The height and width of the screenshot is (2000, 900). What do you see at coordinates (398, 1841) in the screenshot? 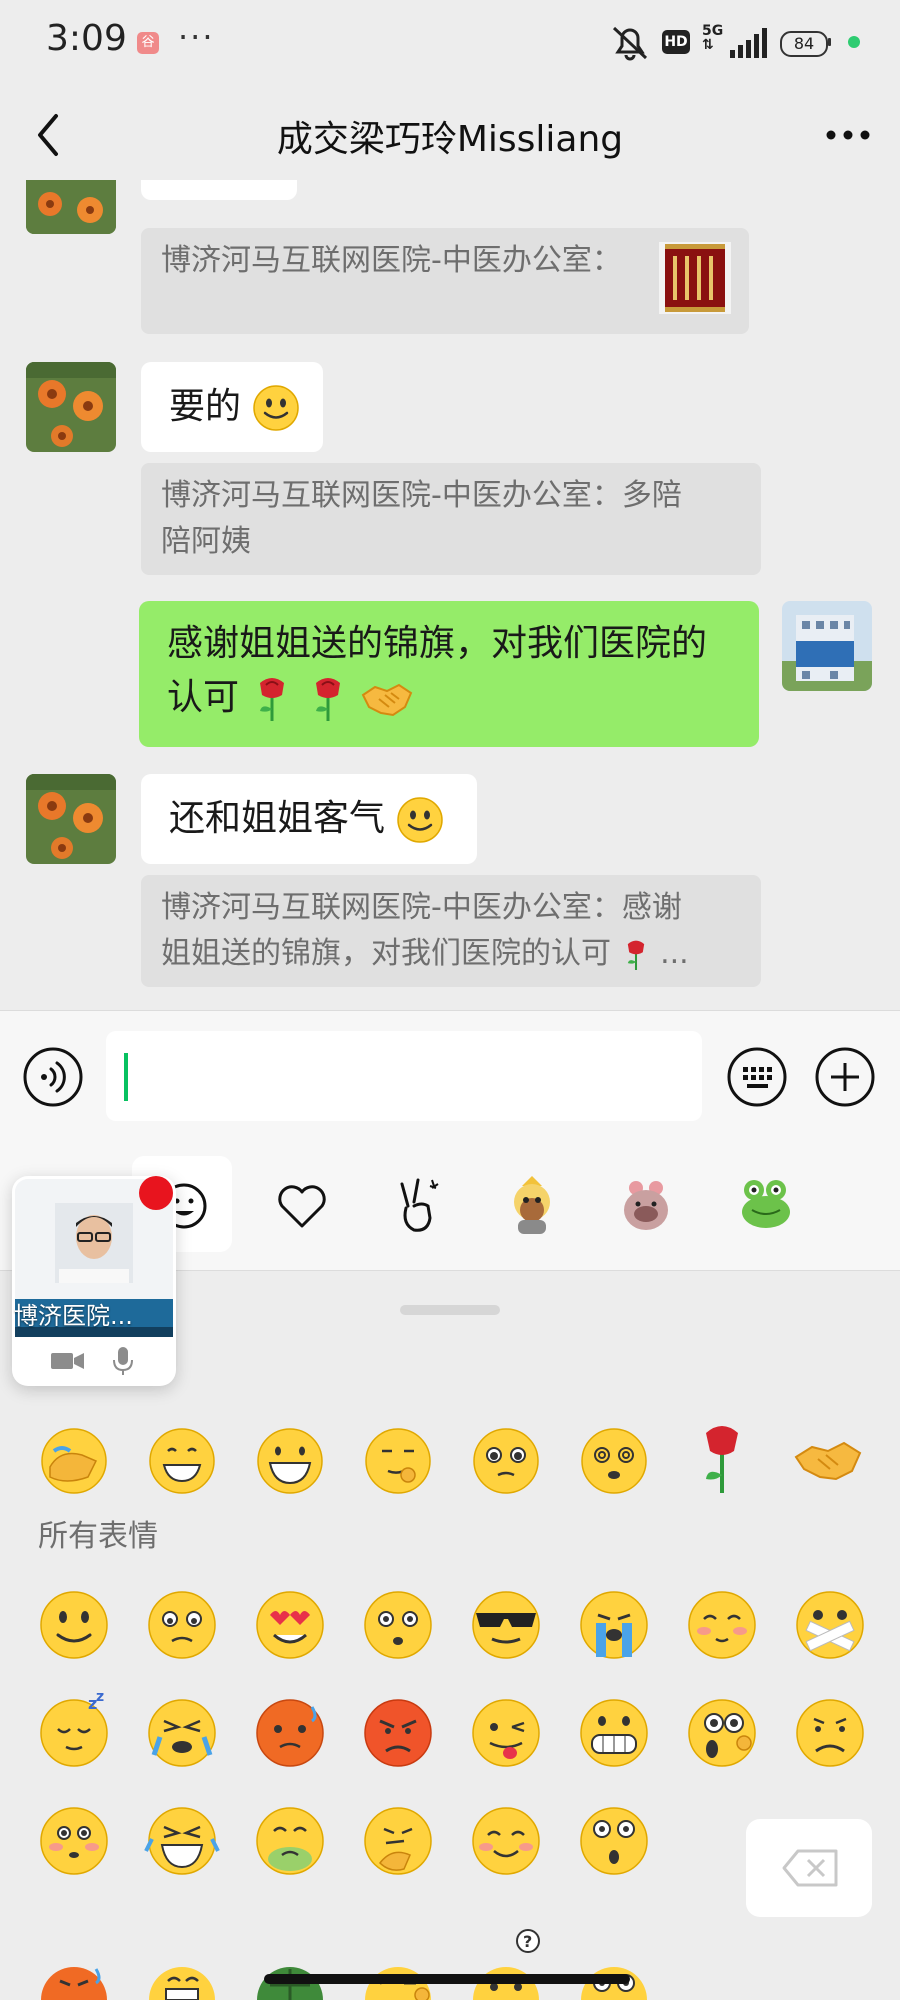
I see `thinking-emoji` at bounding box center [398, 1841].